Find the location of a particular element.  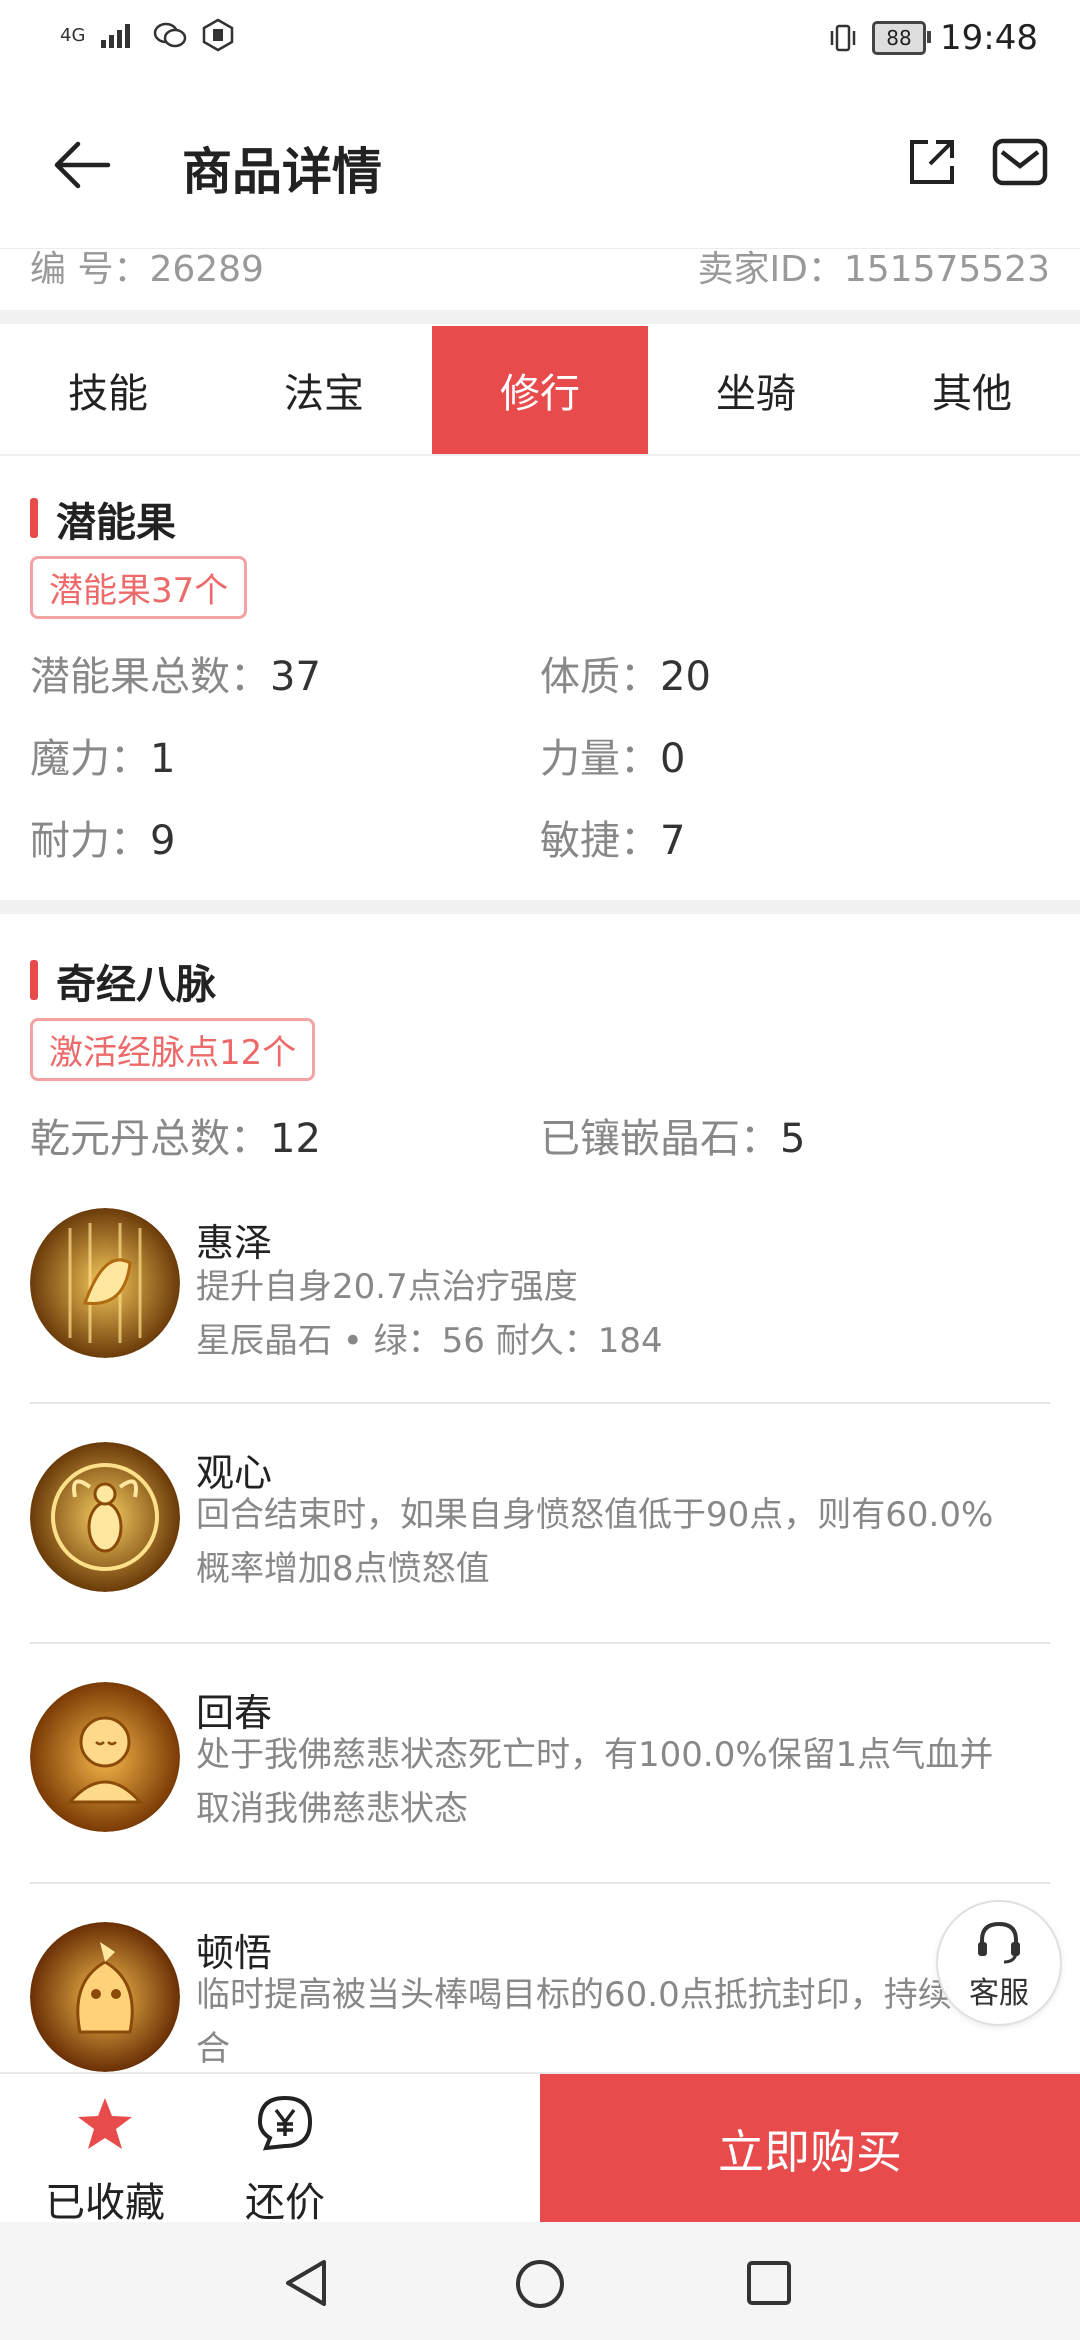

tab-cultivation: 修行 is located at coordinates (540, 390).